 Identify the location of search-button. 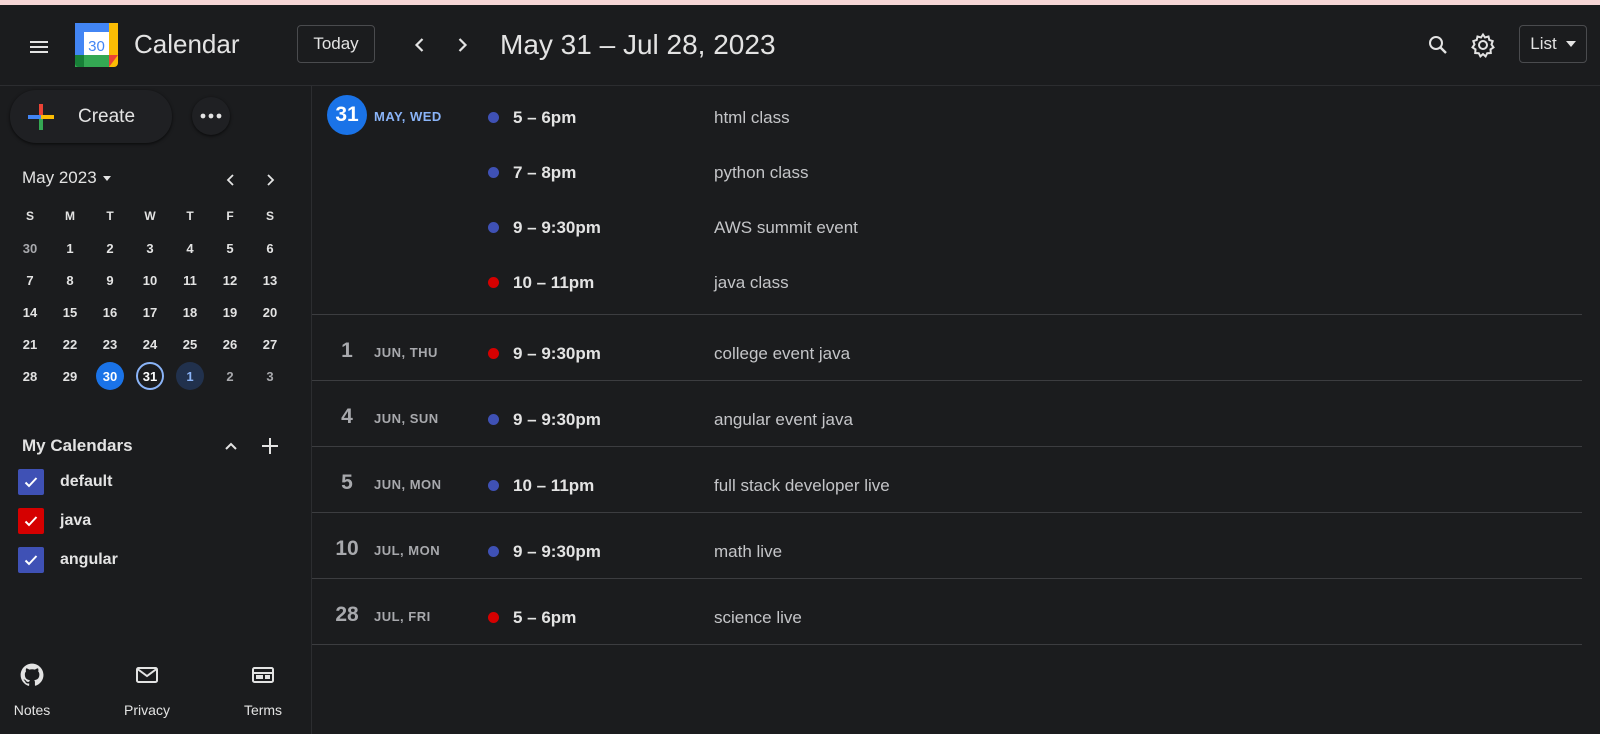
(1438, 45).